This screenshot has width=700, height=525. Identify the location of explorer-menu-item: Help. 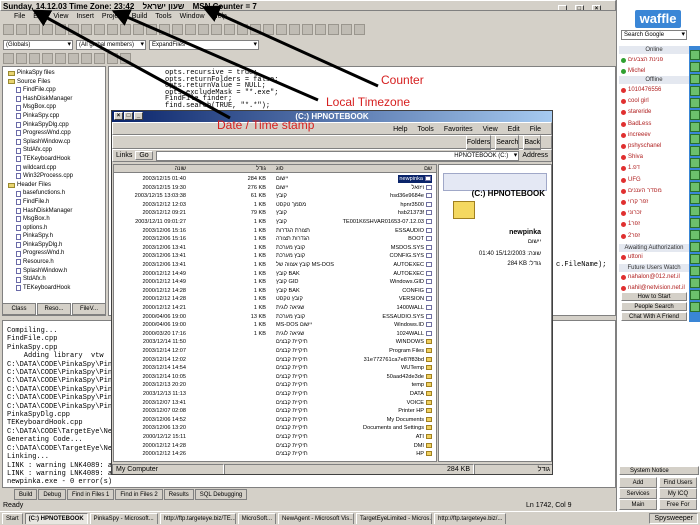
(400, 128).